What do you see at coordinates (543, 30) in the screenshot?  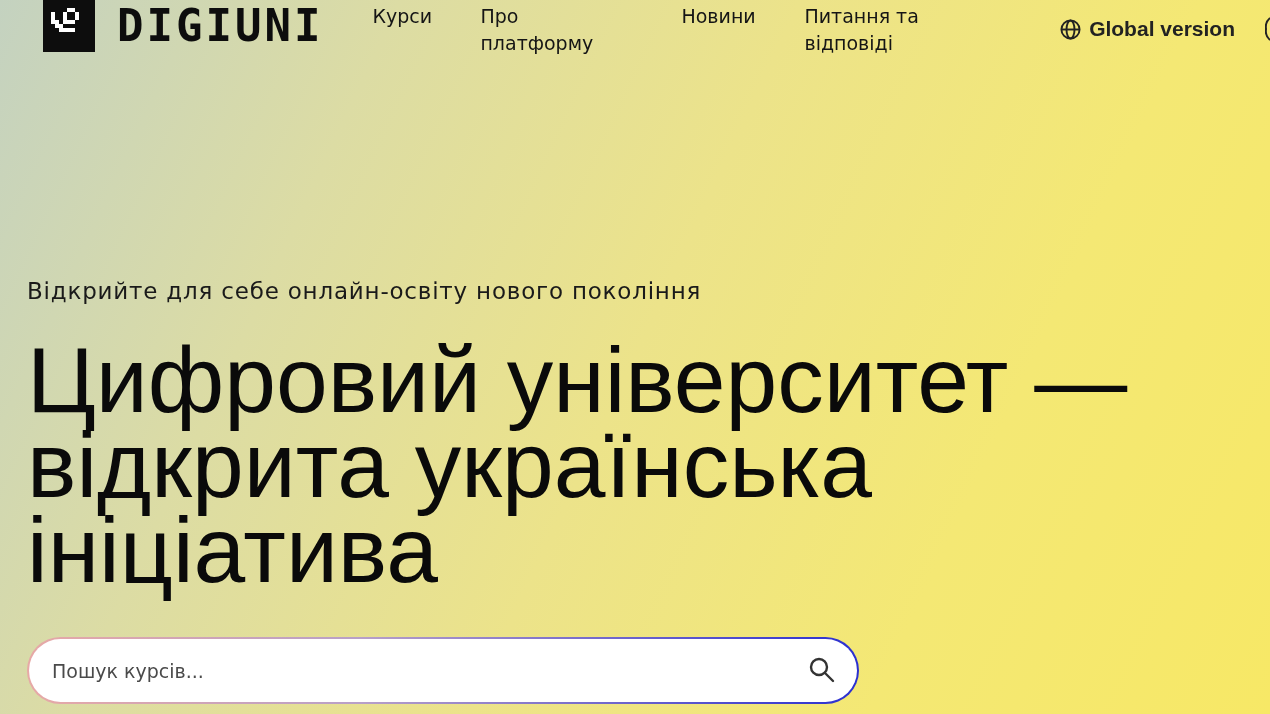 I see `nav-link: Про платформу` at bounding box center [543, 30].